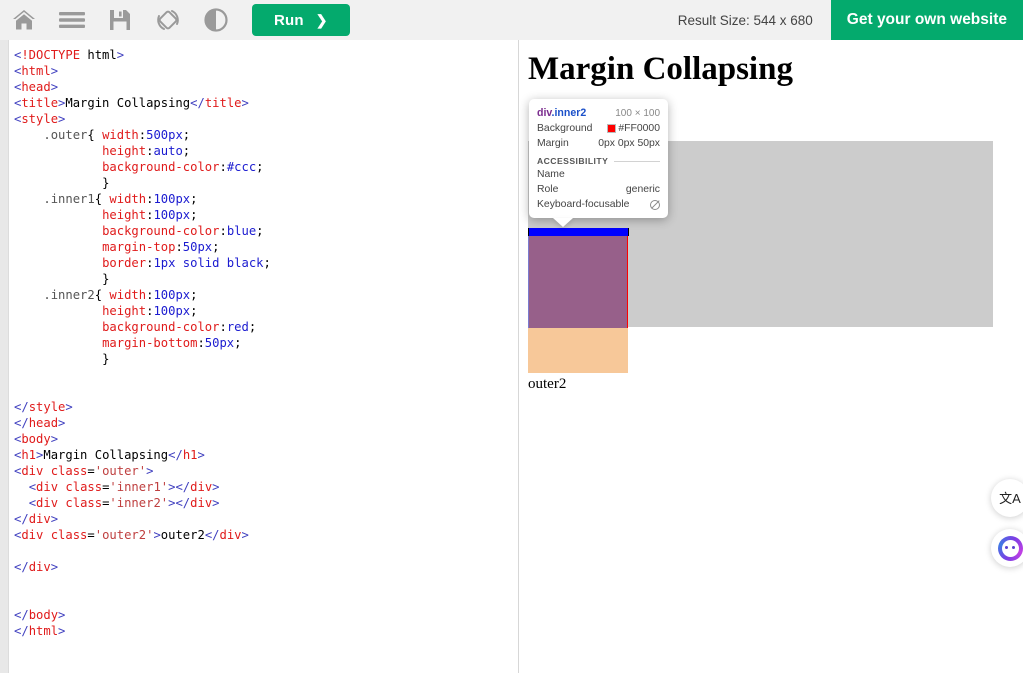 This screenshot has width=1023, height=673. Describe the element at coordinates (553, 143) in the screenshot. I see `inspector-margin-label: Margin` at that location.